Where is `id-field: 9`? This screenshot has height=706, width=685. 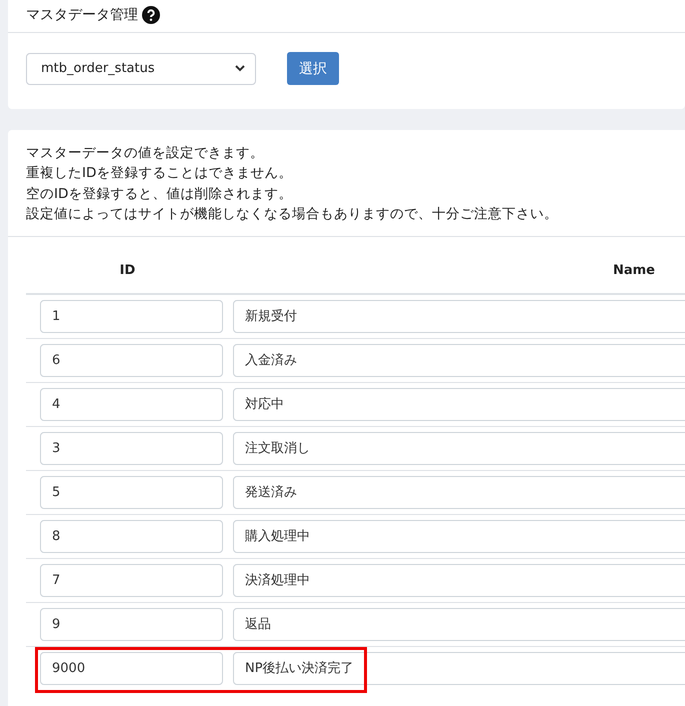 id-field: 9 is located at coordinates (131, 624).